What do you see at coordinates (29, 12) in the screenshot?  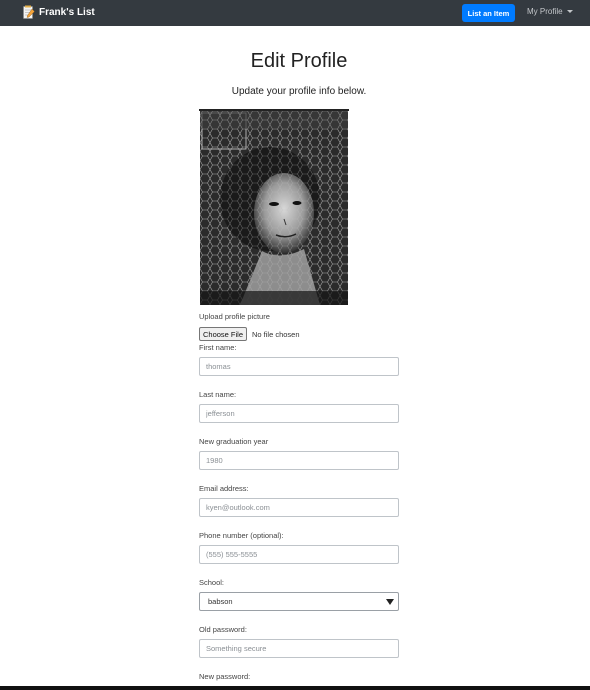 I see `notepad-pencil-icon` at bounding box center [29, 12].